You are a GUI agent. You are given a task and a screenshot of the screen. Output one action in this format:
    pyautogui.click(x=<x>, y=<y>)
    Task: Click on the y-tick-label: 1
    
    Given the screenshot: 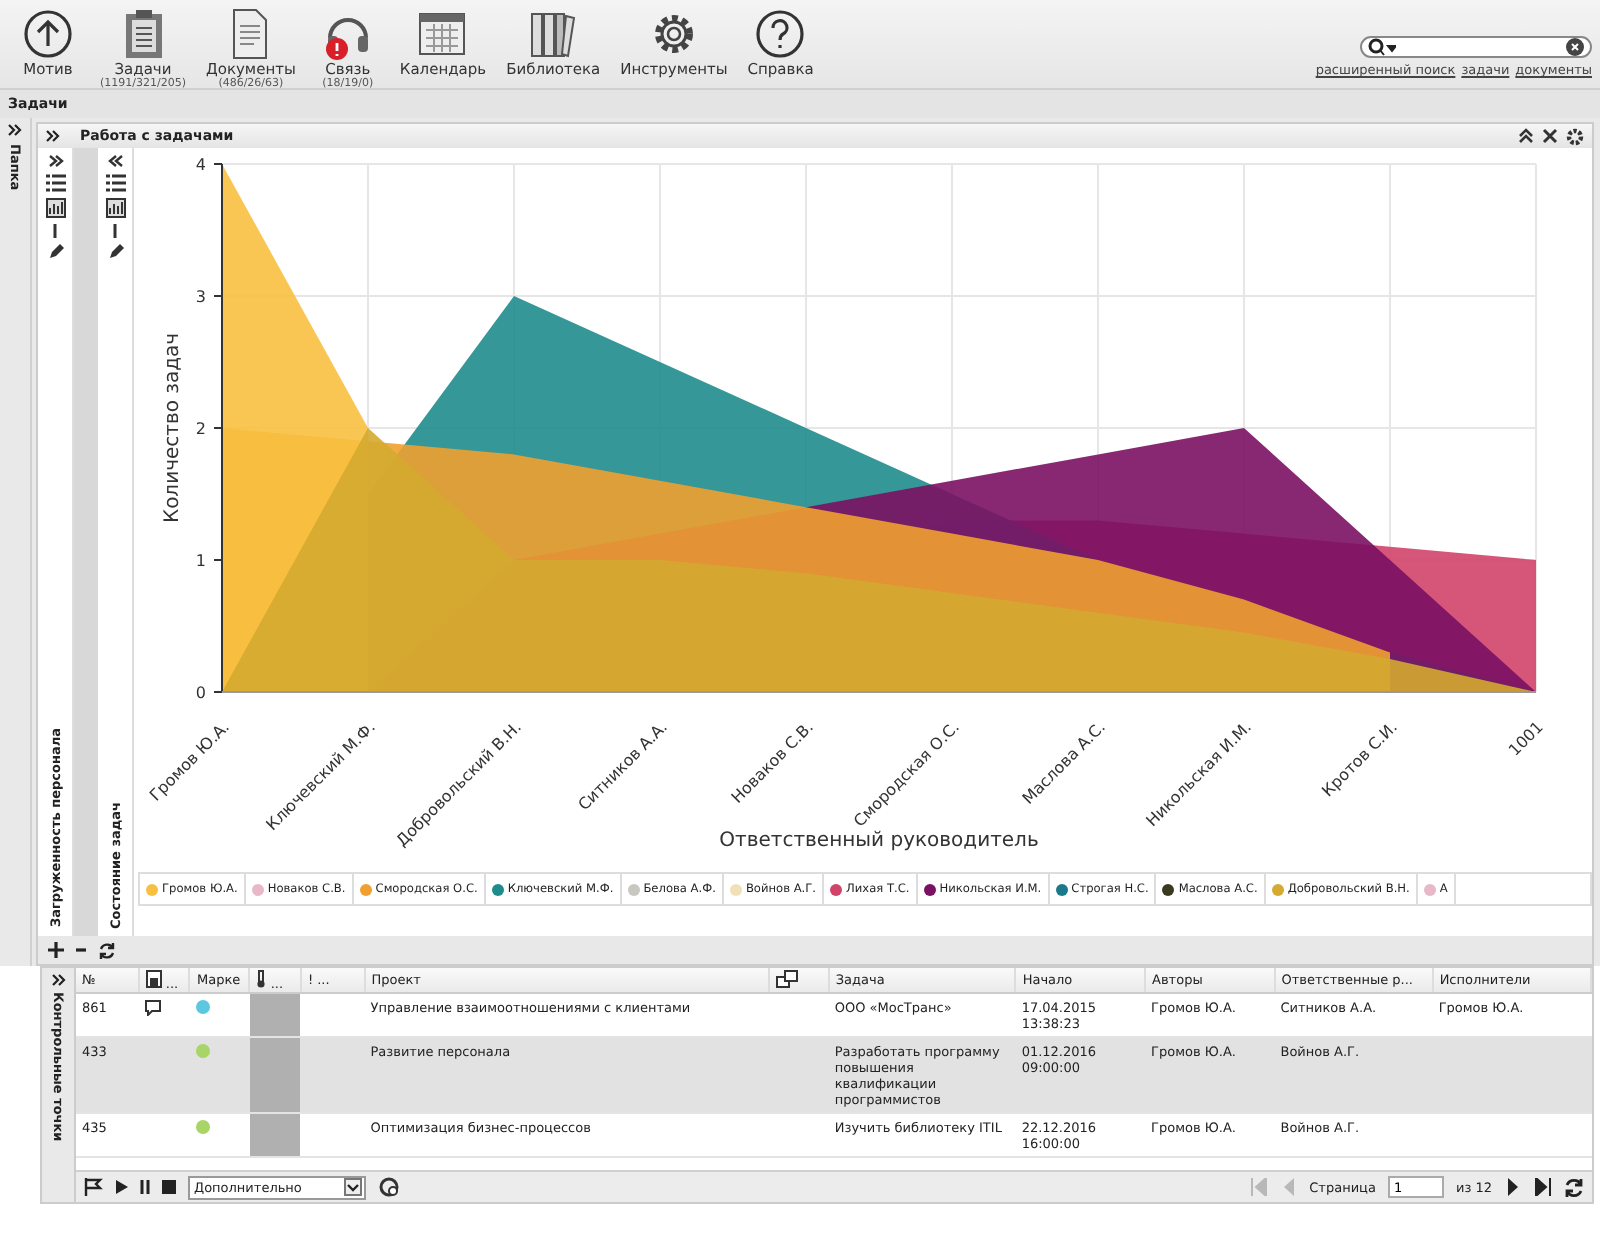 What is the action you would take?
    pyautogui.click(x=200, y=561)
    